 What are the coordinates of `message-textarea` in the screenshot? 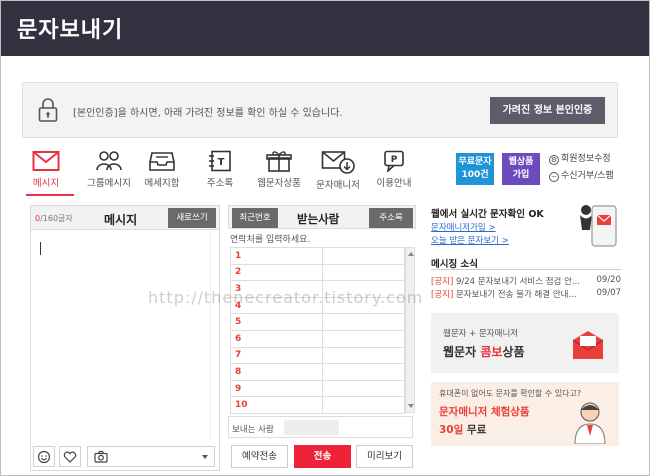 It's located at (125, 335).